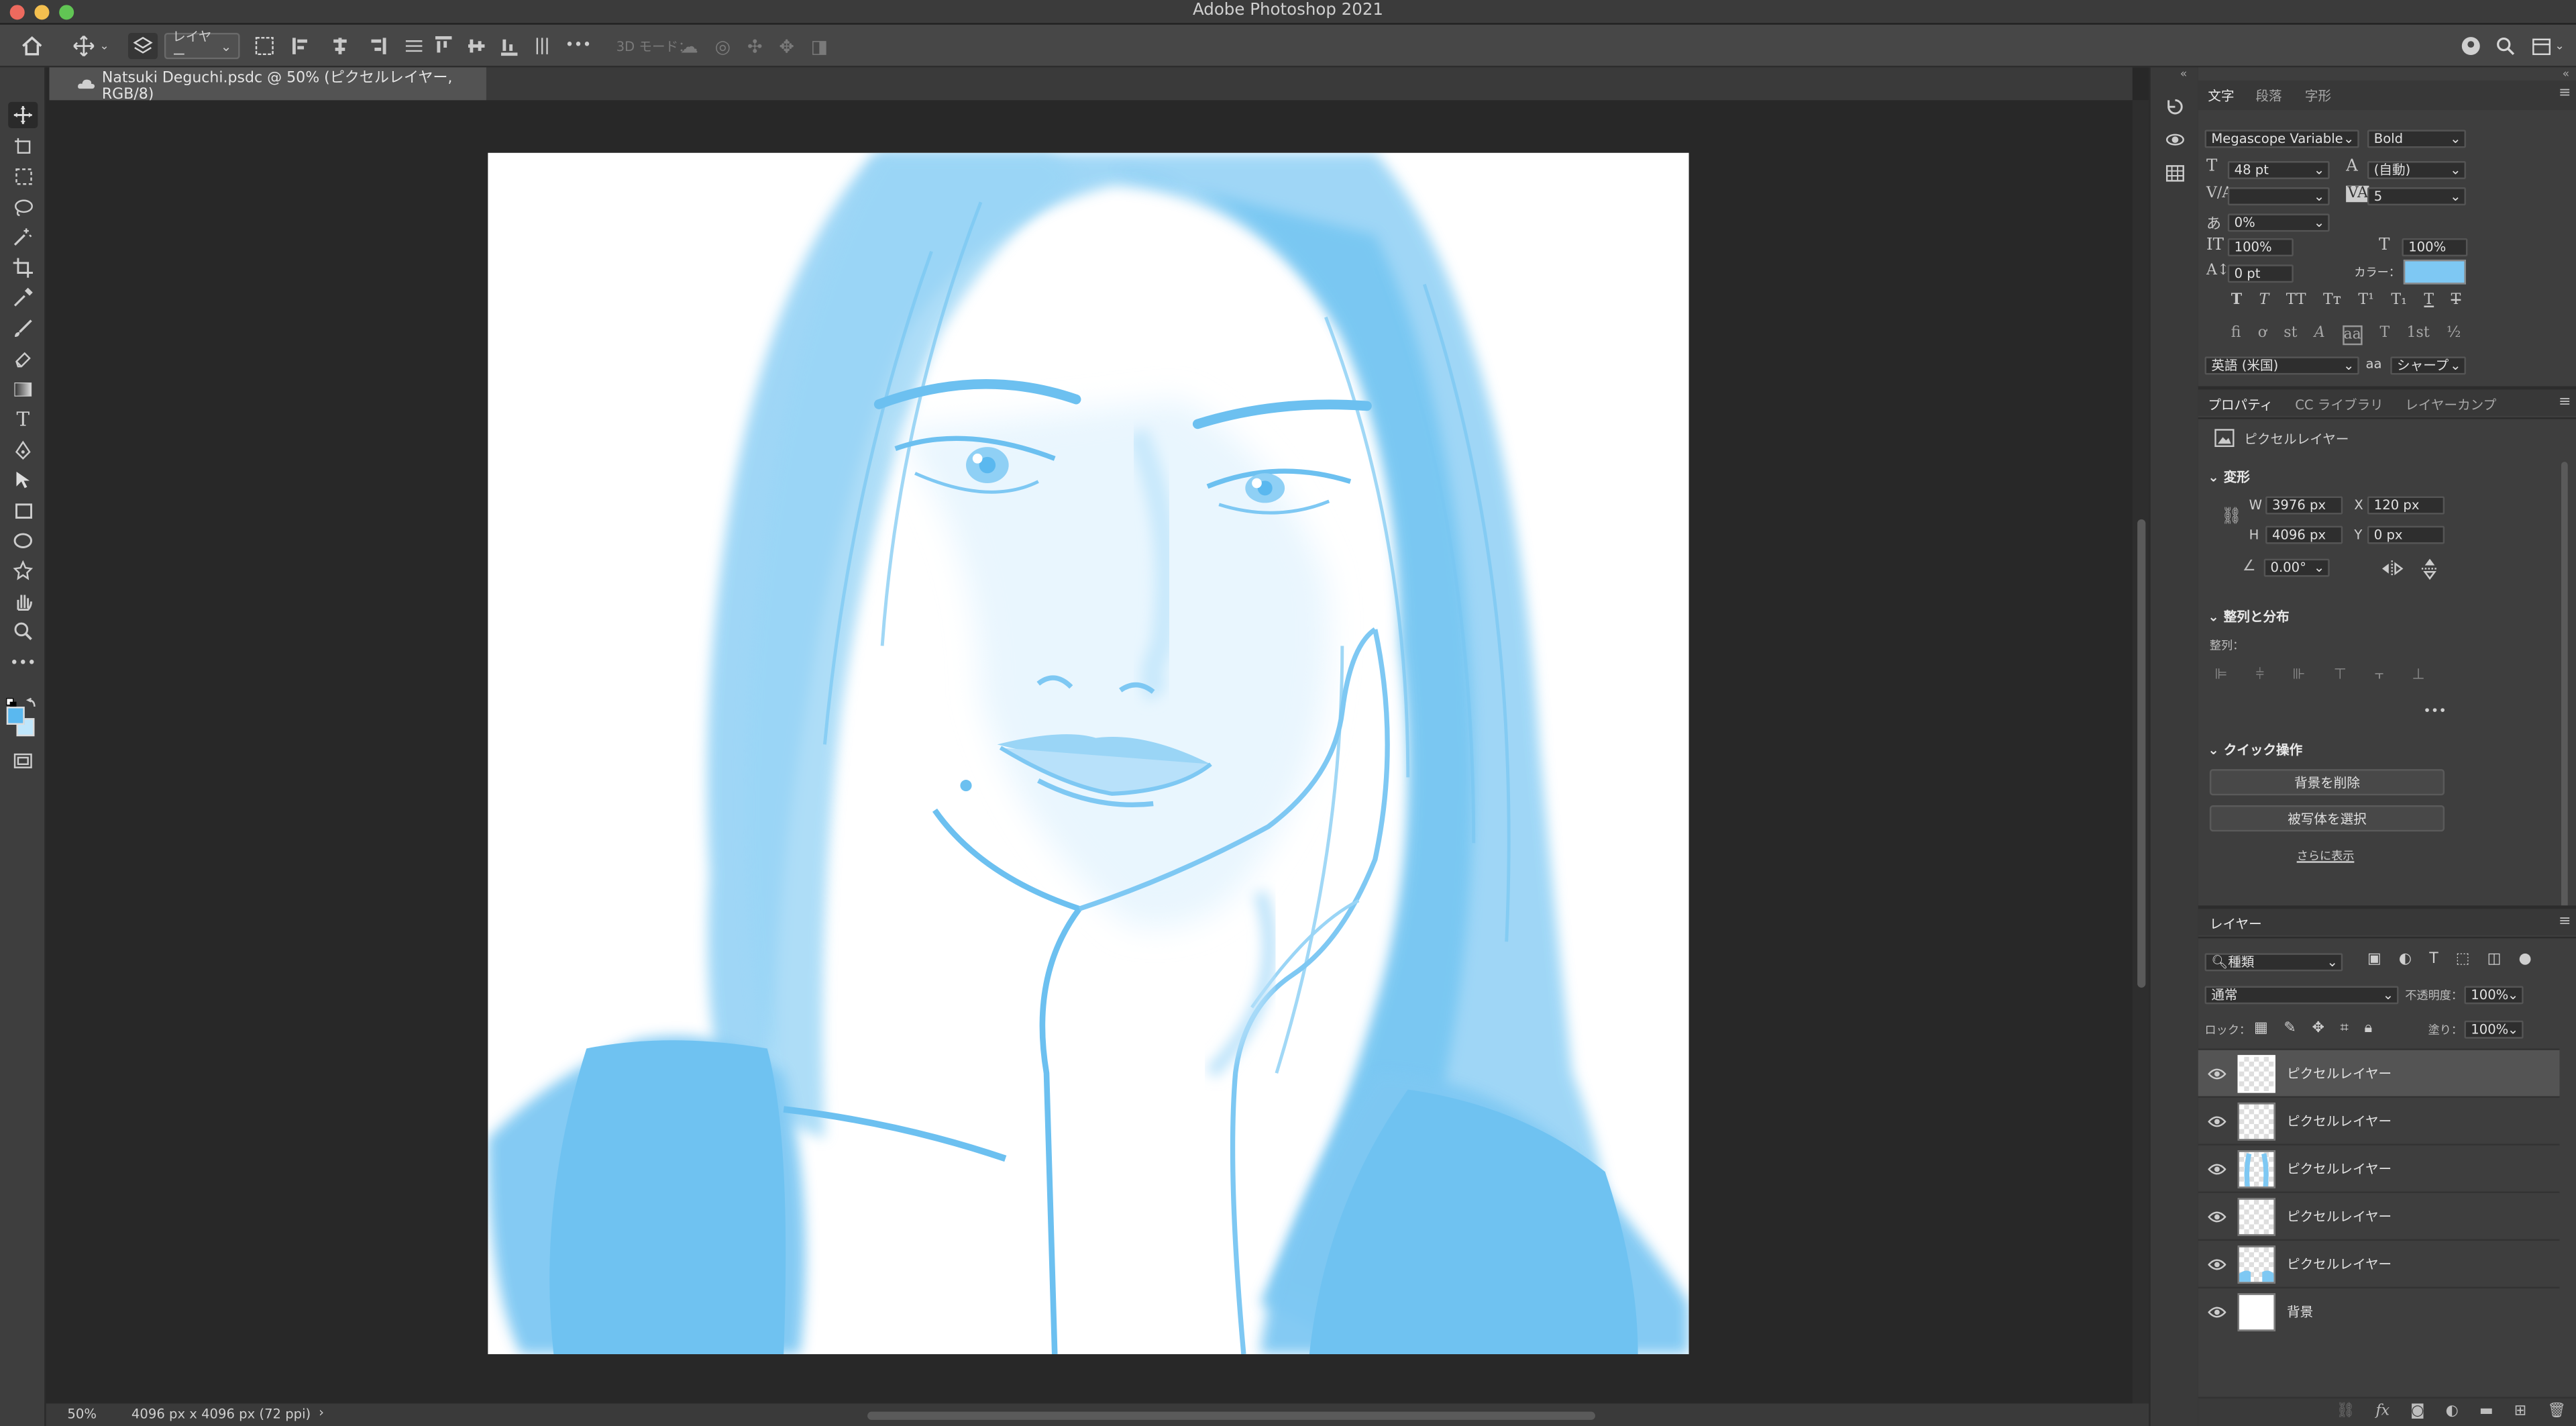 The height and width of the screenshot is (1426, 2576). What do you see at coordinates (23, 236) in the screenshot?
I see `magic-wand-tool` at bounding box center [23, 236].